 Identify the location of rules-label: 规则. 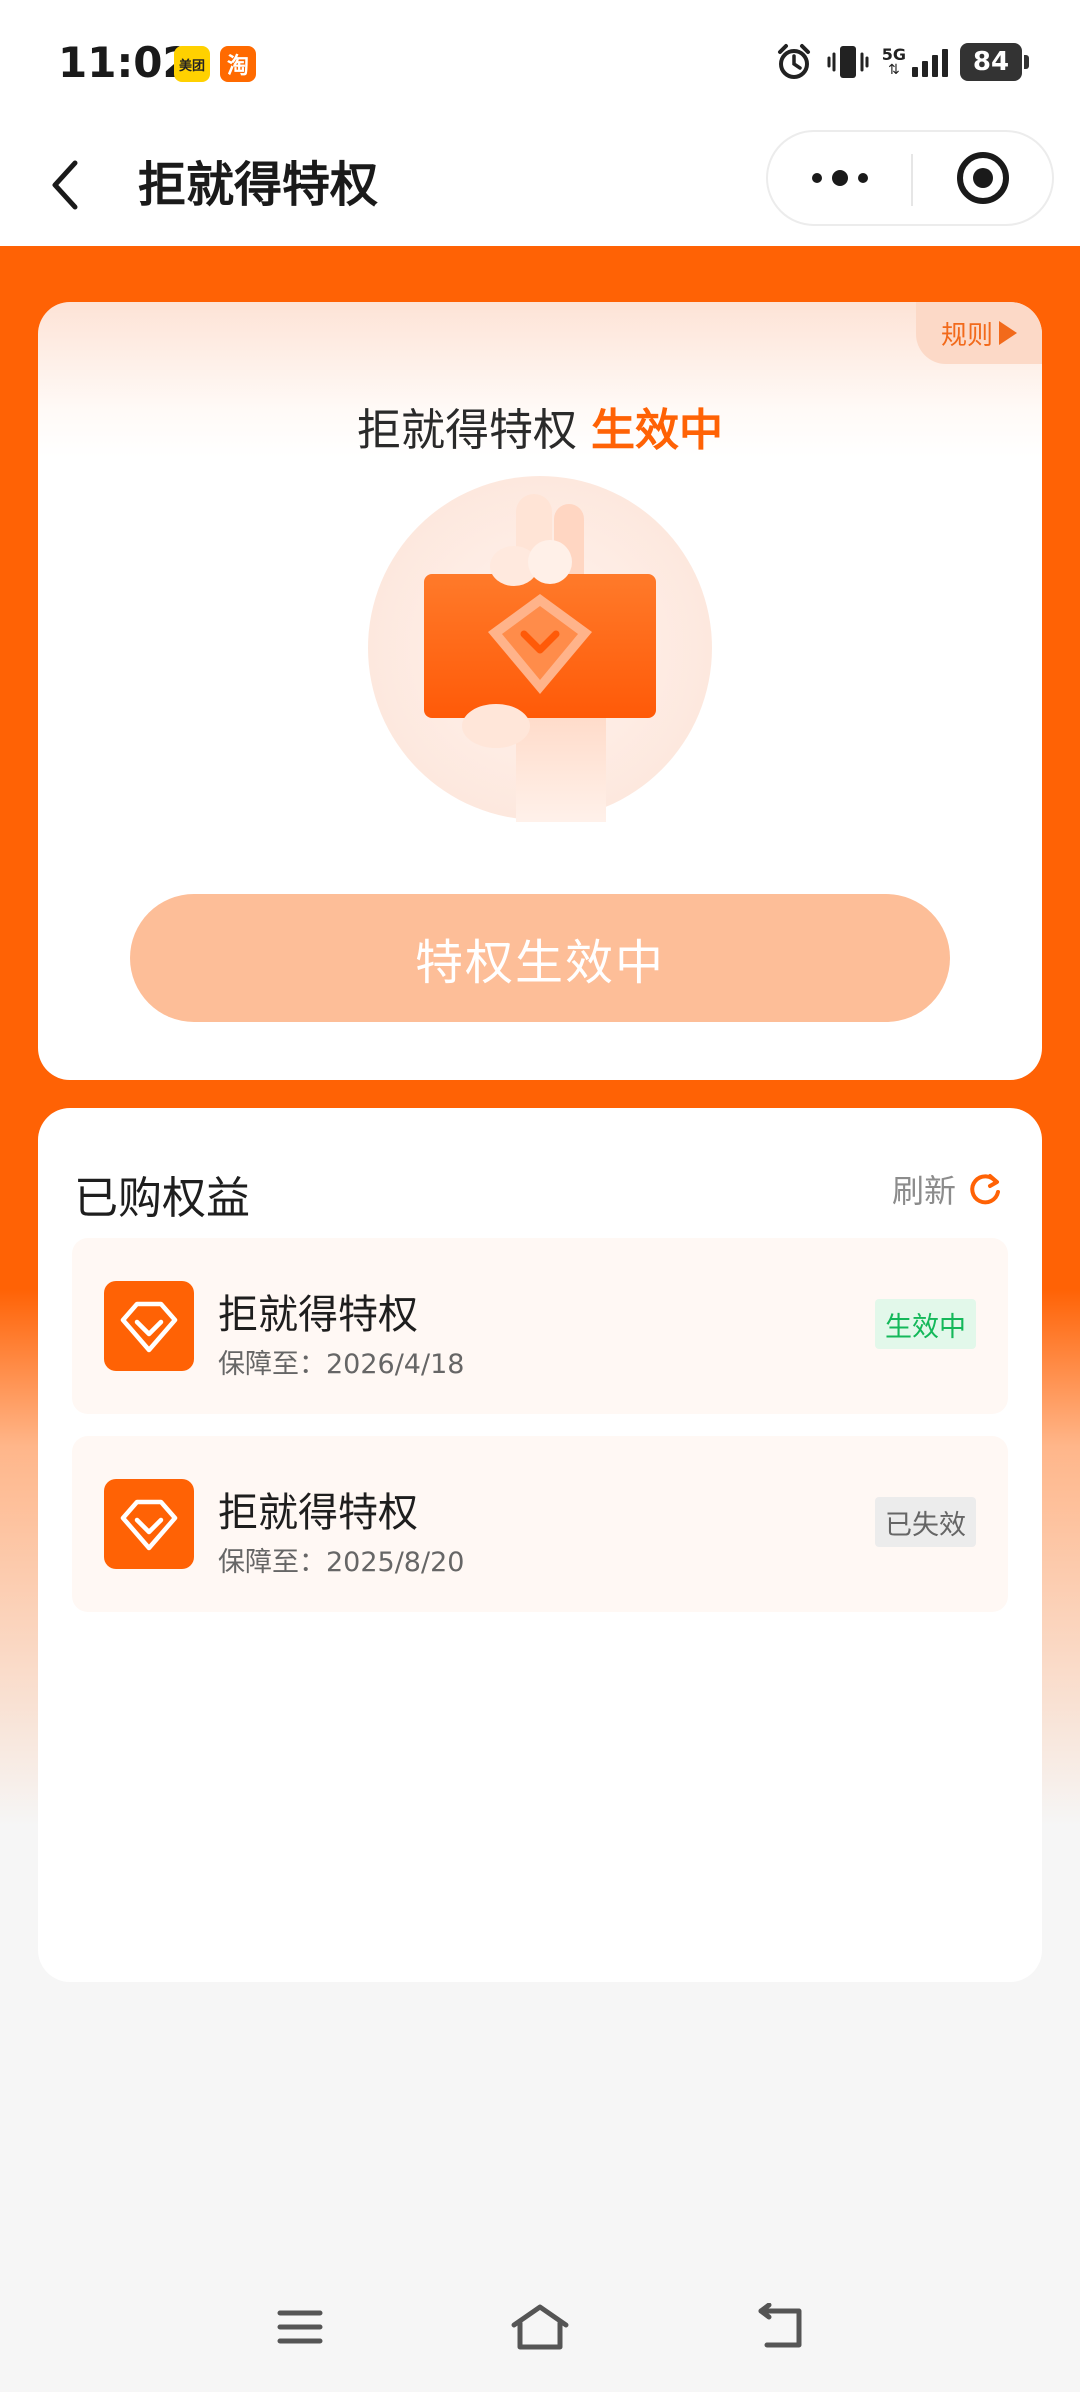
(966, 335).